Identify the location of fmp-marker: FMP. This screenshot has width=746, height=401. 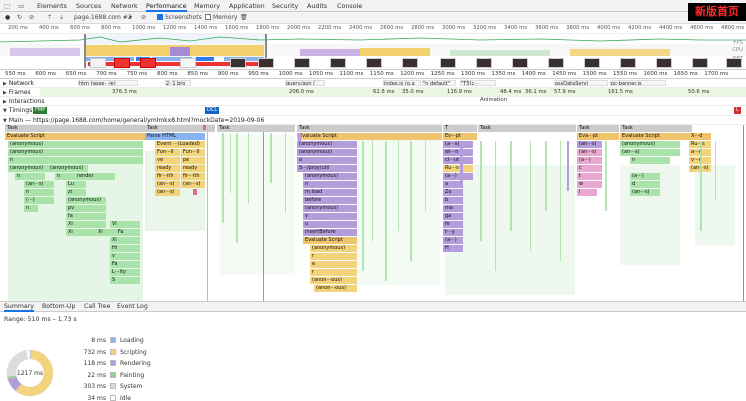
(40, 110).